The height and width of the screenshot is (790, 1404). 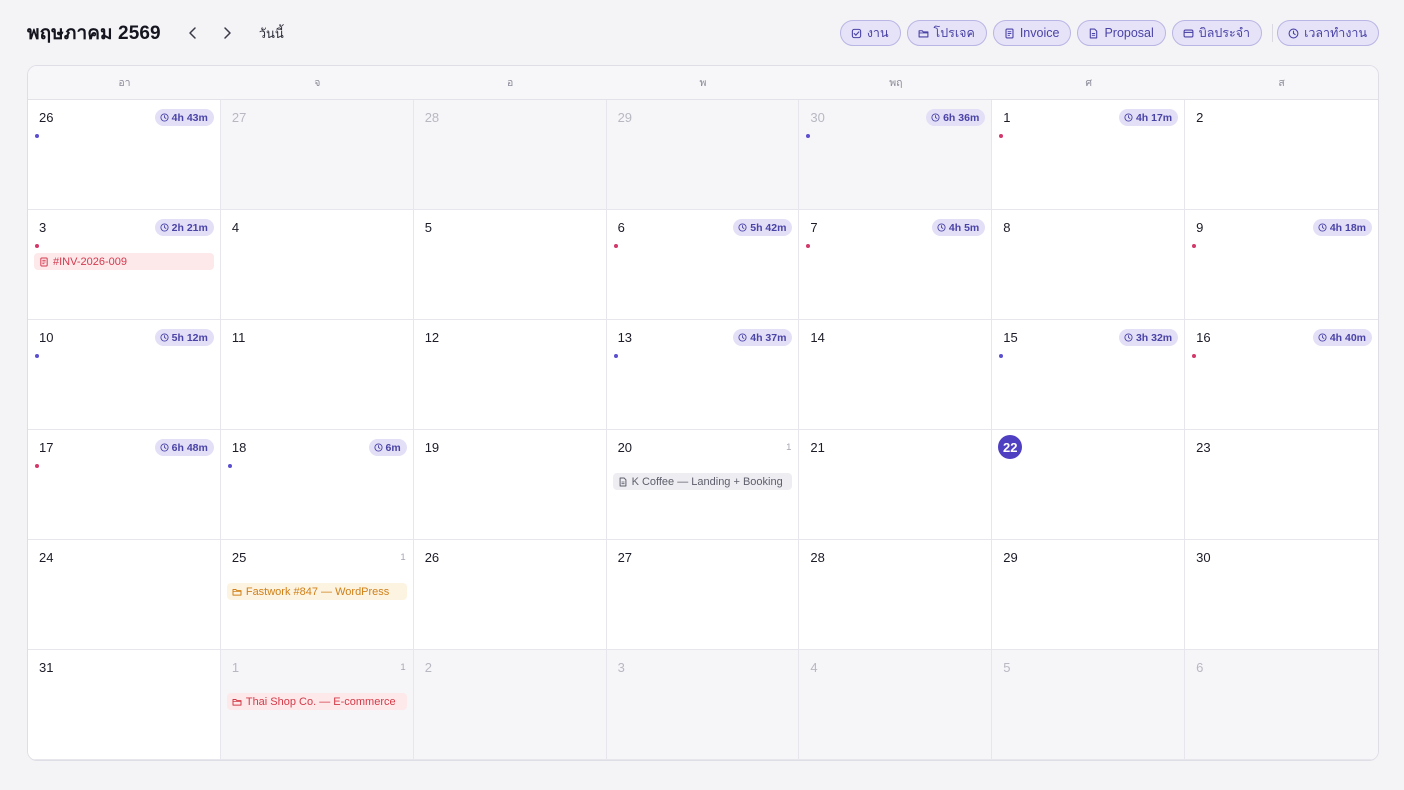 I want to click on worktime-value: 5h 42m, so click(x=768, y=227).